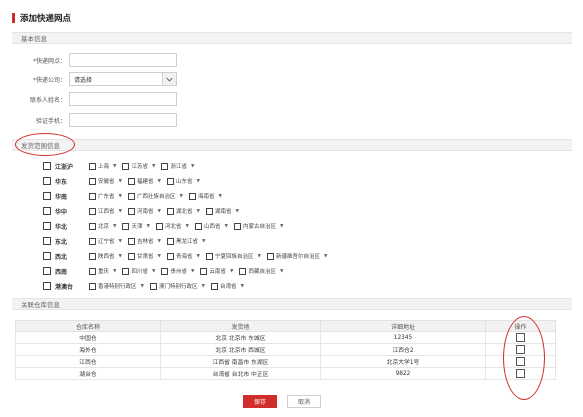 Image resolution: width=583 pixels, height=417 pixels. I want to click on province-item: 山西省 ▼, so click(211, 226).